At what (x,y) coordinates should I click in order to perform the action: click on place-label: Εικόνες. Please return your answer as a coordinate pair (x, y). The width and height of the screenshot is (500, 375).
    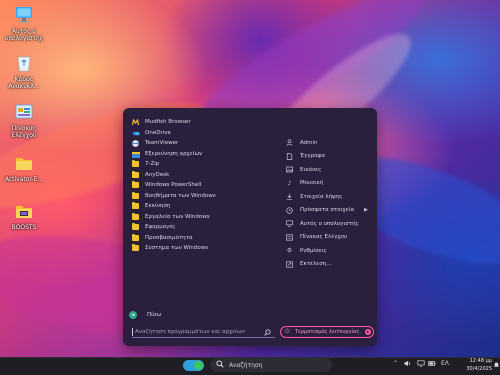
    Looking at the image, I should click on (311, 169).